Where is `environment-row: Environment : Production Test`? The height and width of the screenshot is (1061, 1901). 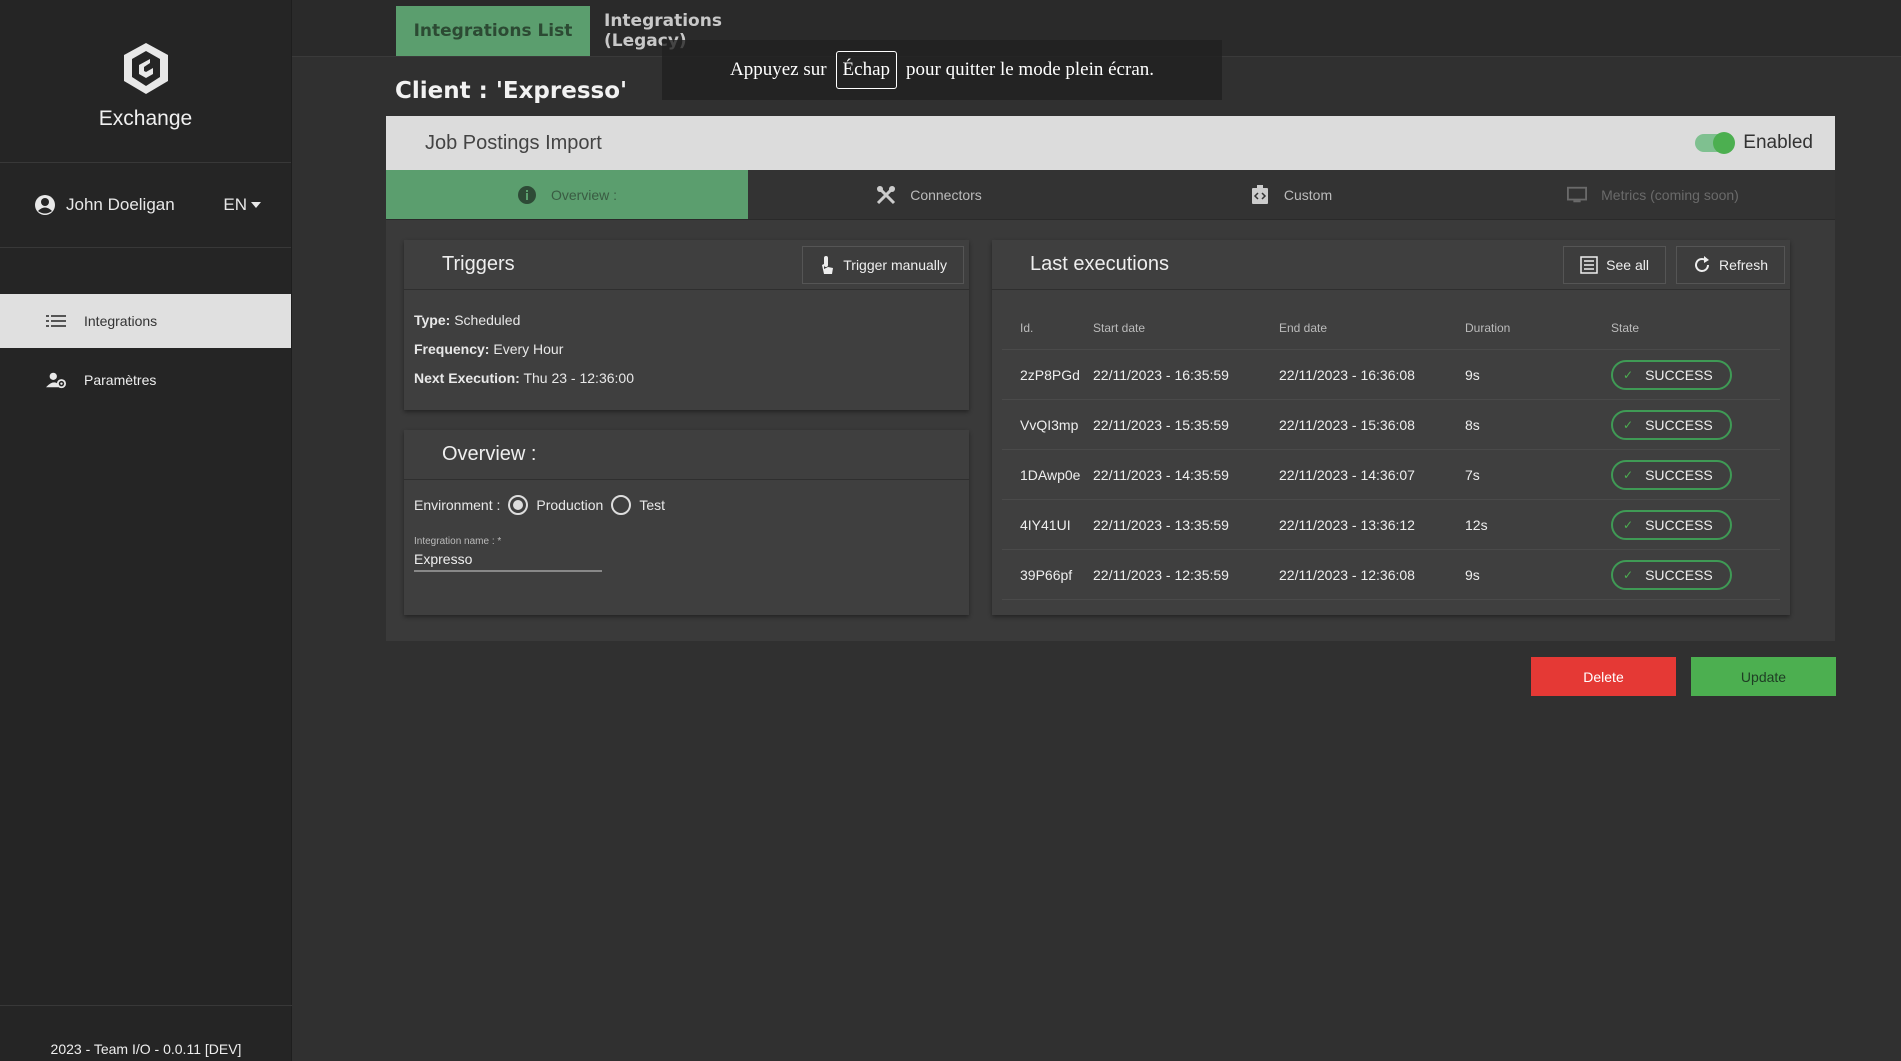
environment-row: Environment : Production Test is located at coordinates (686, 505).